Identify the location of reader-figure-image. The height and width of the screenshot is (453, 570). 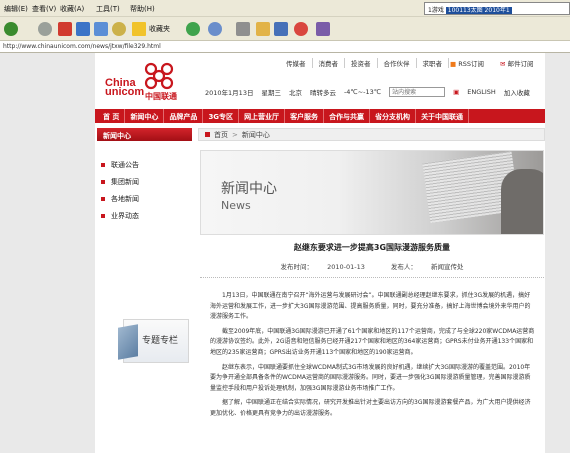
(522, 201).